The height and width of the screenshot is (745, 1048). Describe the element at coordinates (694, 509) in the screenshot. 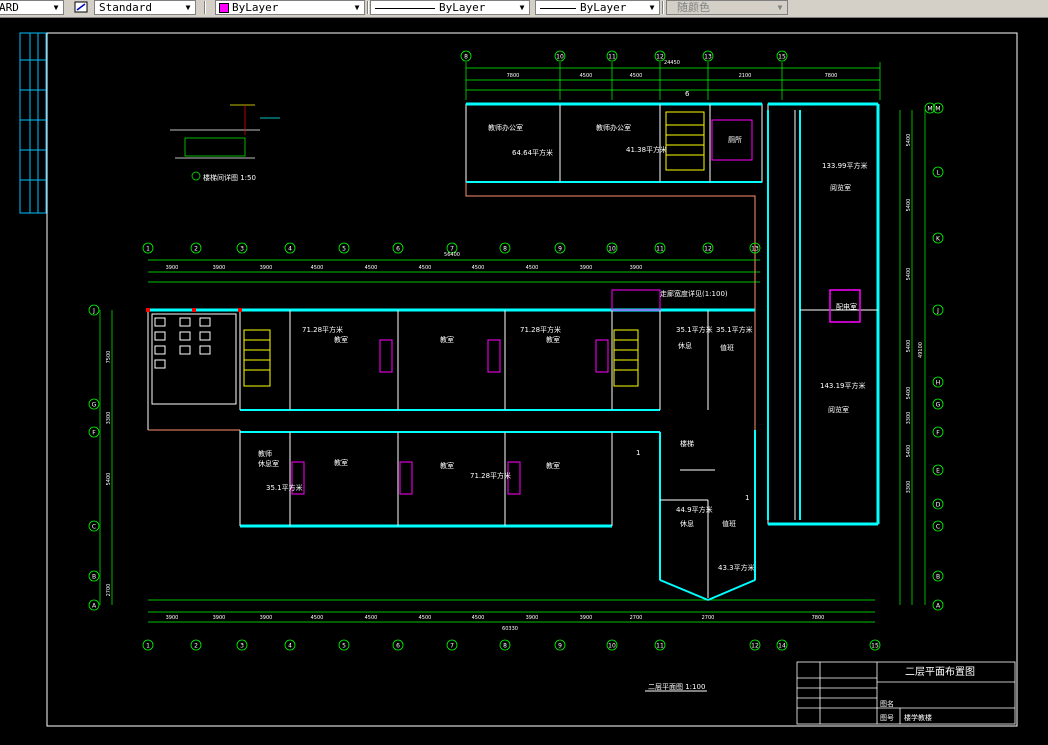

I see `room-area: 44.9平方米` at that location.